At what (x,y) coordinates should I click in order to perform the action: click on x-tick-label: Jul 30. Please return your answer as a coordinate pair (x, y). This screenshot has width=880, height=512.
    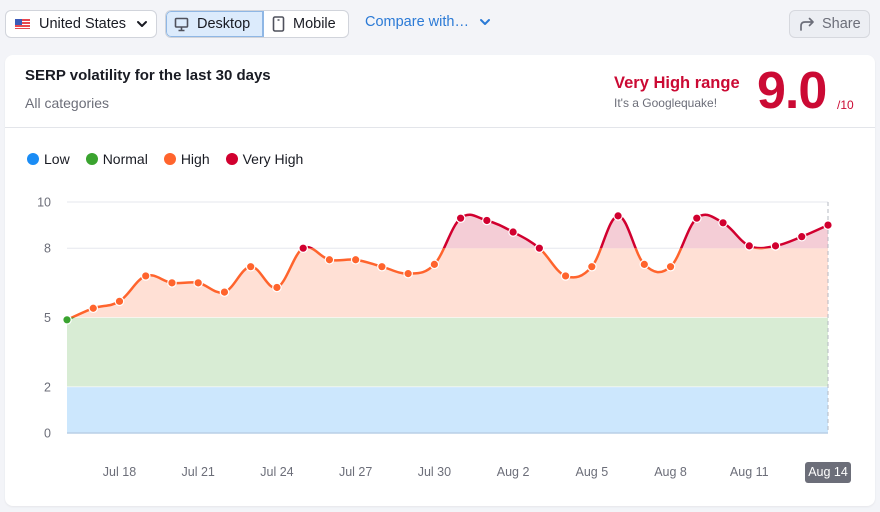
    Looking at the image, I should click on (434, 472).